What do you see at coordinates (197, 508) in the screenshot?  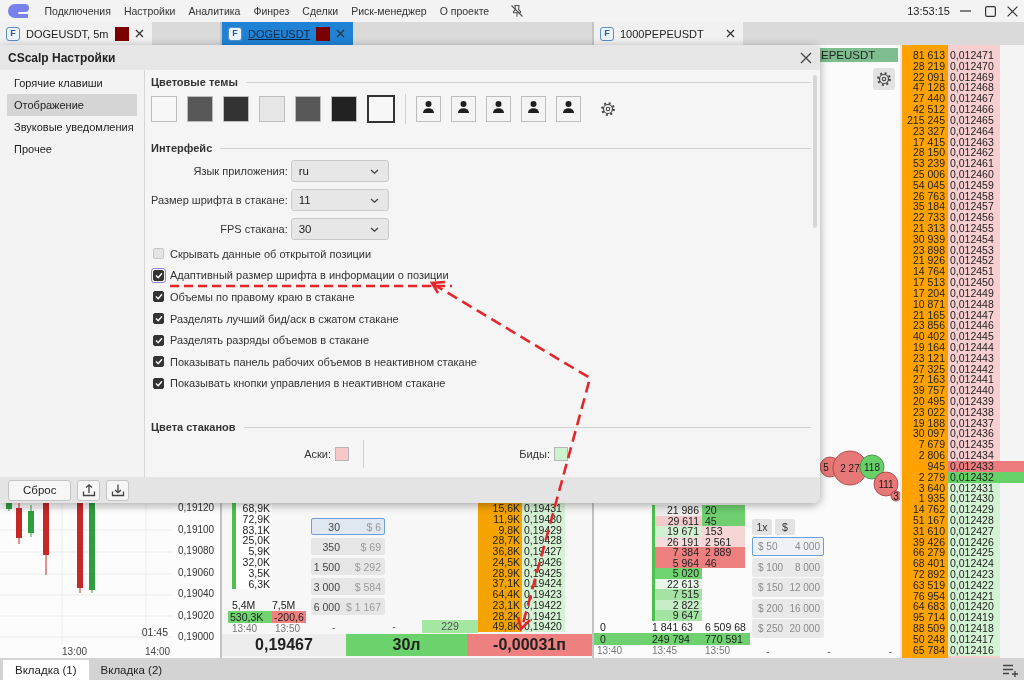 I see `price-label: 0,19120` at bounding box center [197, 508].